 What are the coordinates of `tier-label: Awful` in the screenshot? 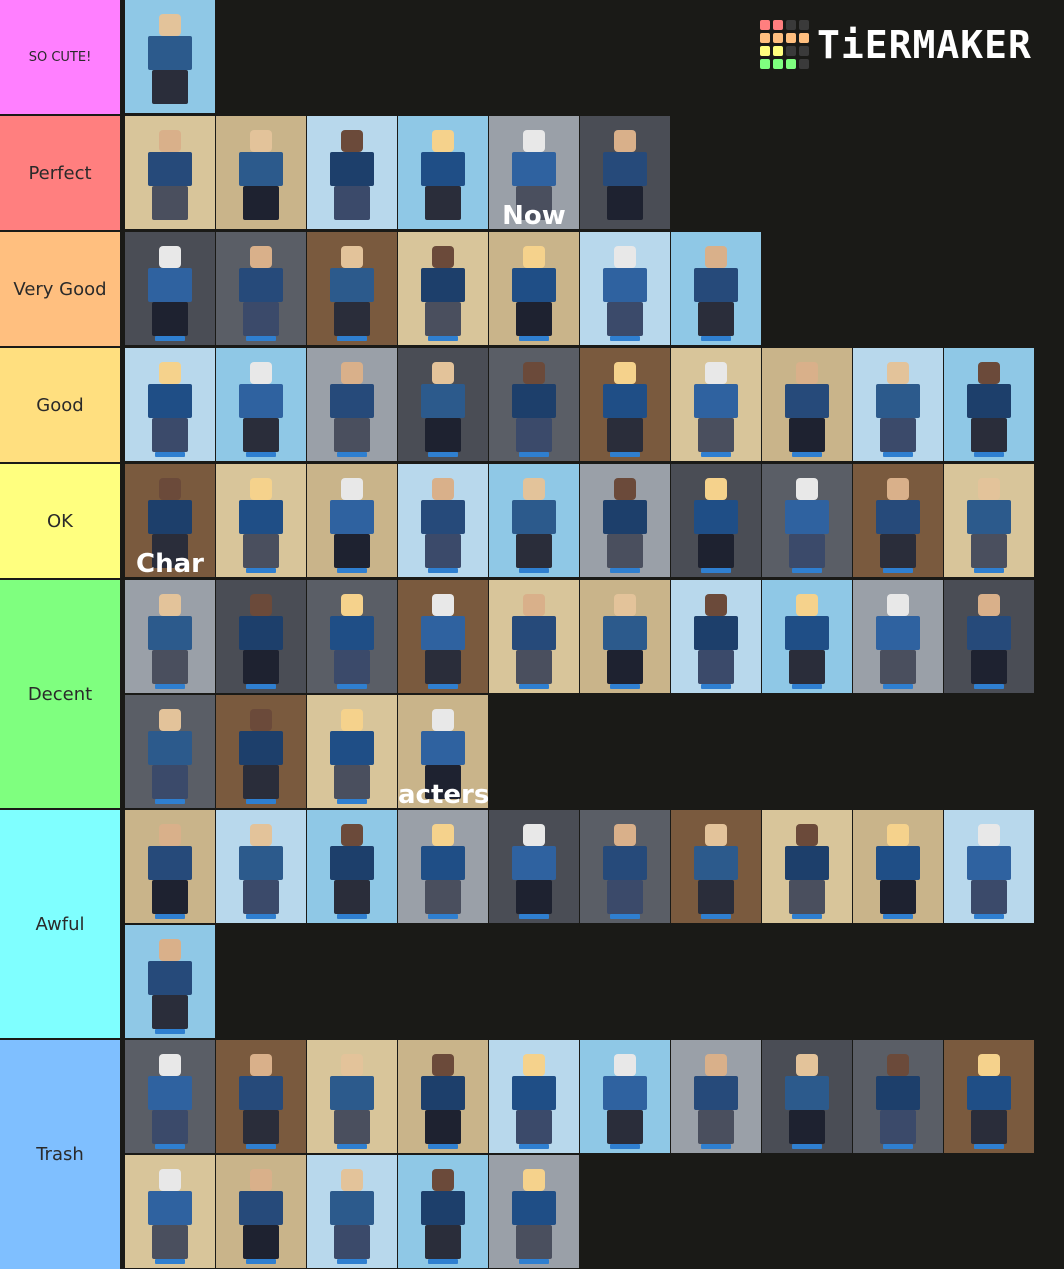 It's located at (61, 924).